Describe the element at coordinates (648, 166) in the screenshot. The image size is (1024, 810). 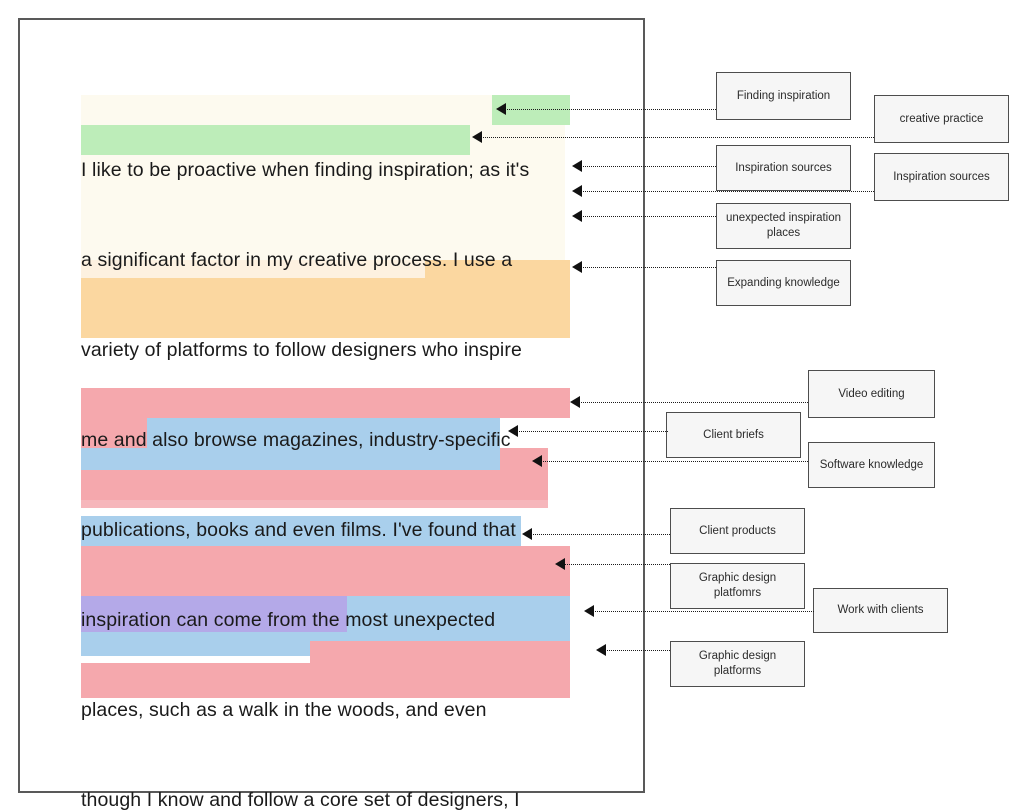
I see `connector-inspiration-sources-inner` at that location.